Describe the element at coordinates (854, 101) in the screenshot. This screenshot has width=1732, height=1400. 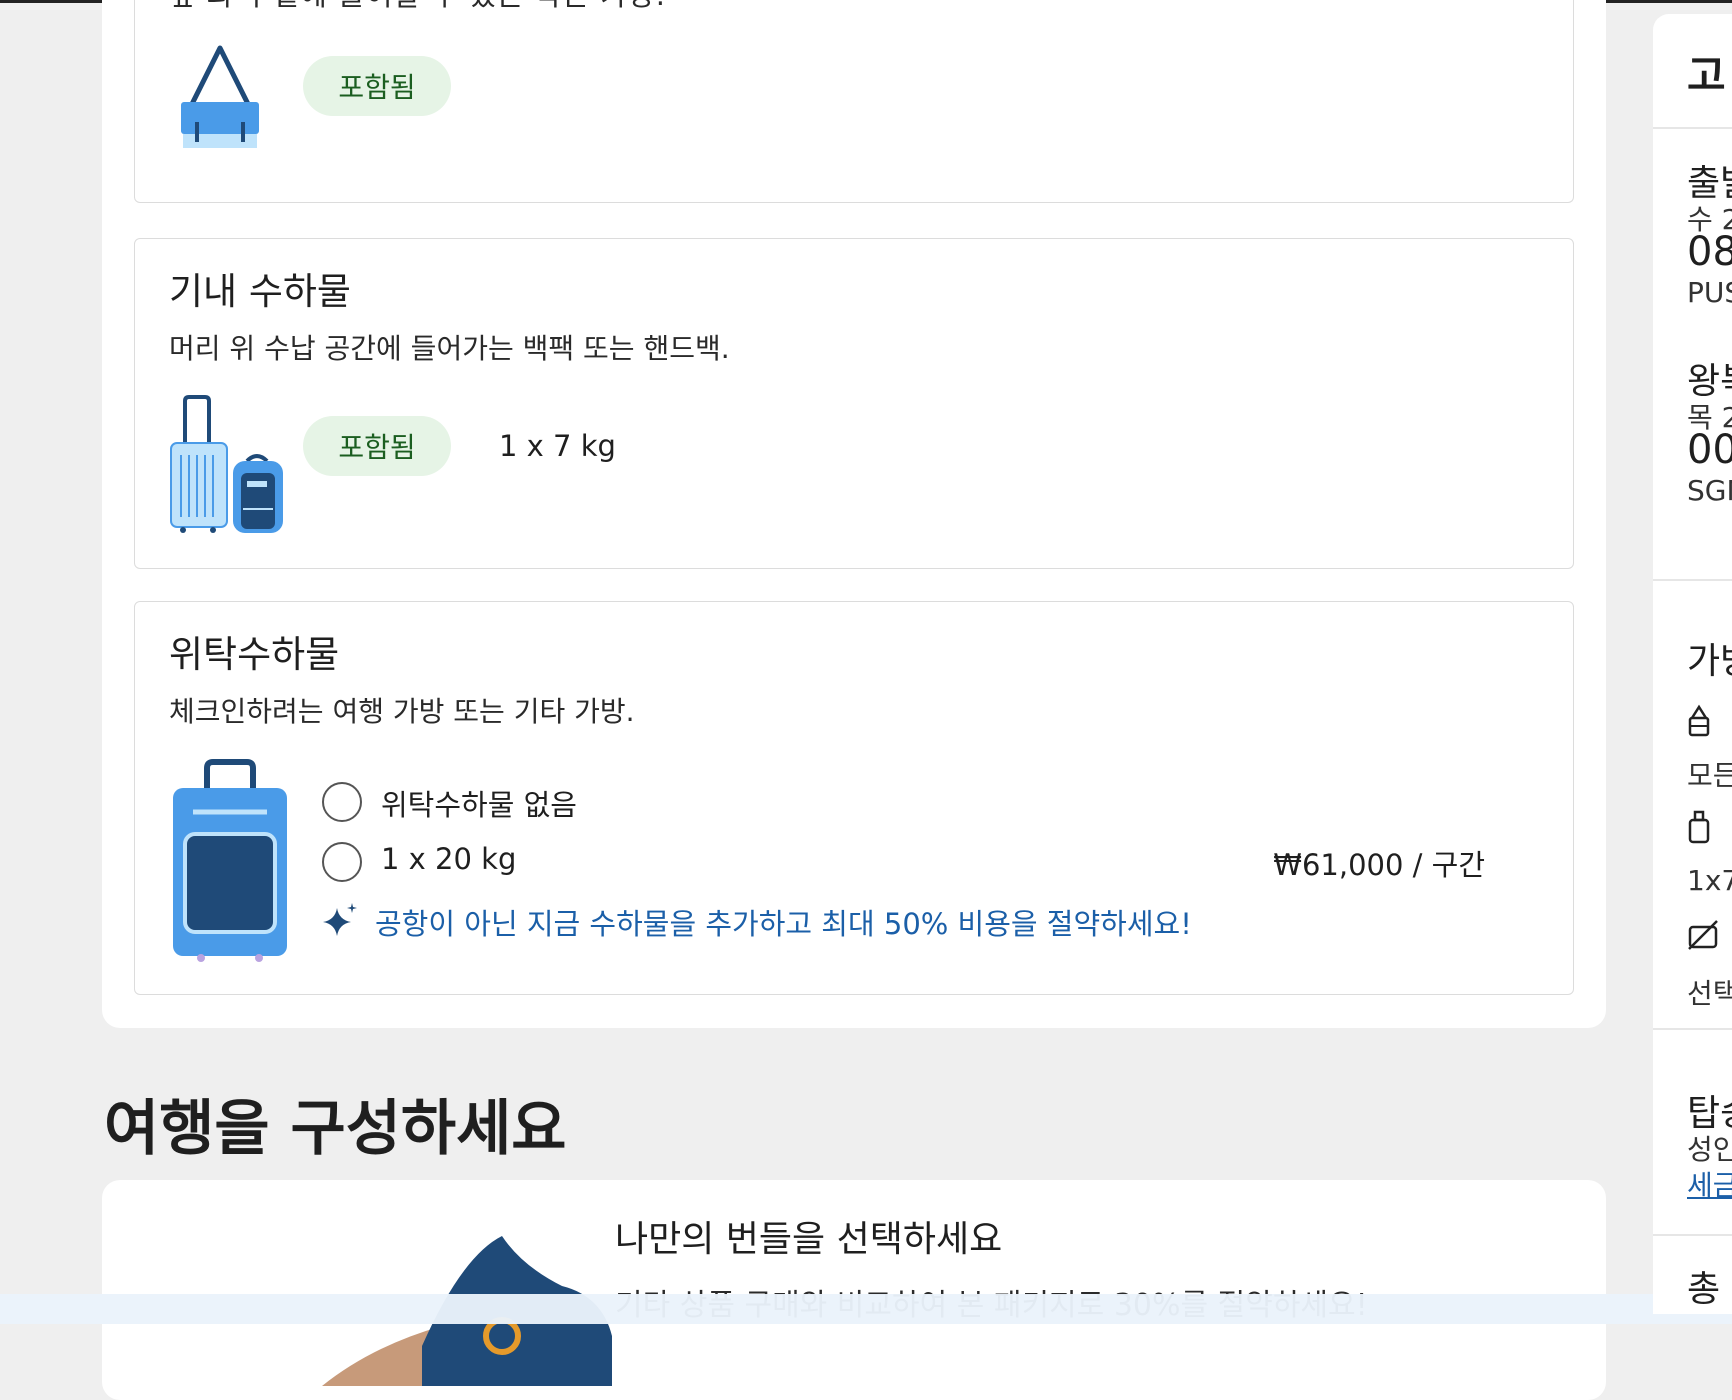
I see `personal-item-box: 앞 좌석 밑에 들어갈 수 있는 작은 가방. 포함됨` at that location.